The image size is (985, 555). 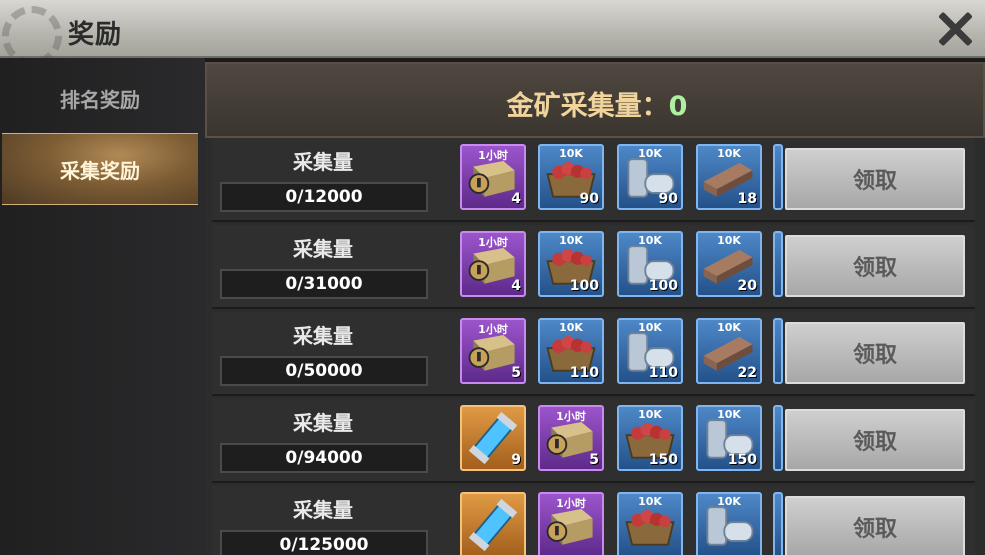 I want to click on gather-progress: 0/12000, so click(x=324, y=197).